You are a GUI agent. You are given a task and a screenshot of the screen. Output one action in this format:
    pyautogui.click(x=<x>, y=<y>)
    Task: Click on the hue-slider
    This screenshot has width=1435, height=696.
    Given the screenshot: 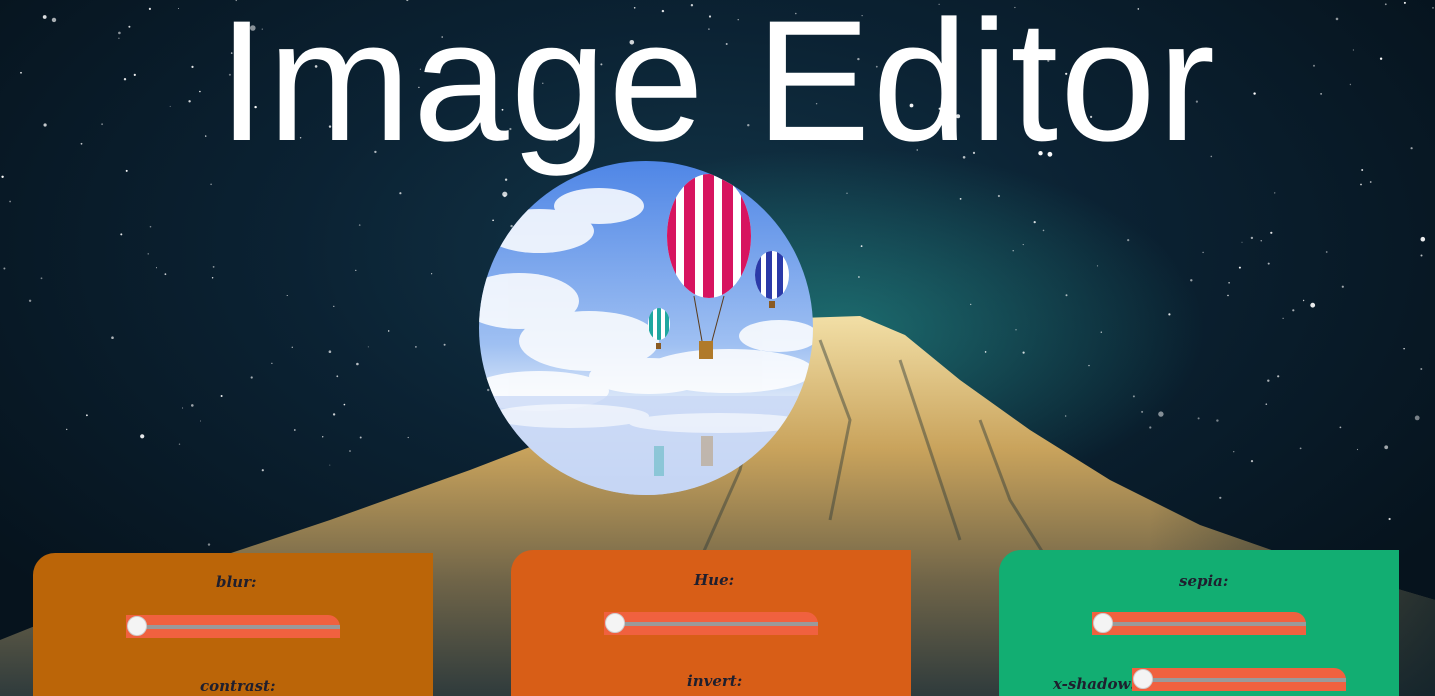 What is the action you would take?
    pyautogui.click(x=711, y=623)
    